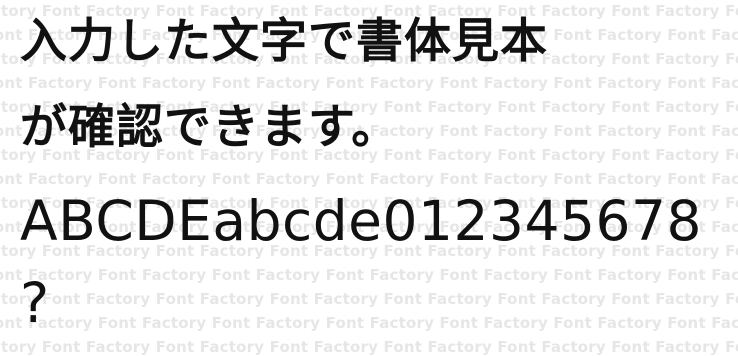  What do you see at coordinates (284, 41) in the screenshot?
I see `sample-line-1: 入力した文字で書体見本` at bounding box center [284, 41].